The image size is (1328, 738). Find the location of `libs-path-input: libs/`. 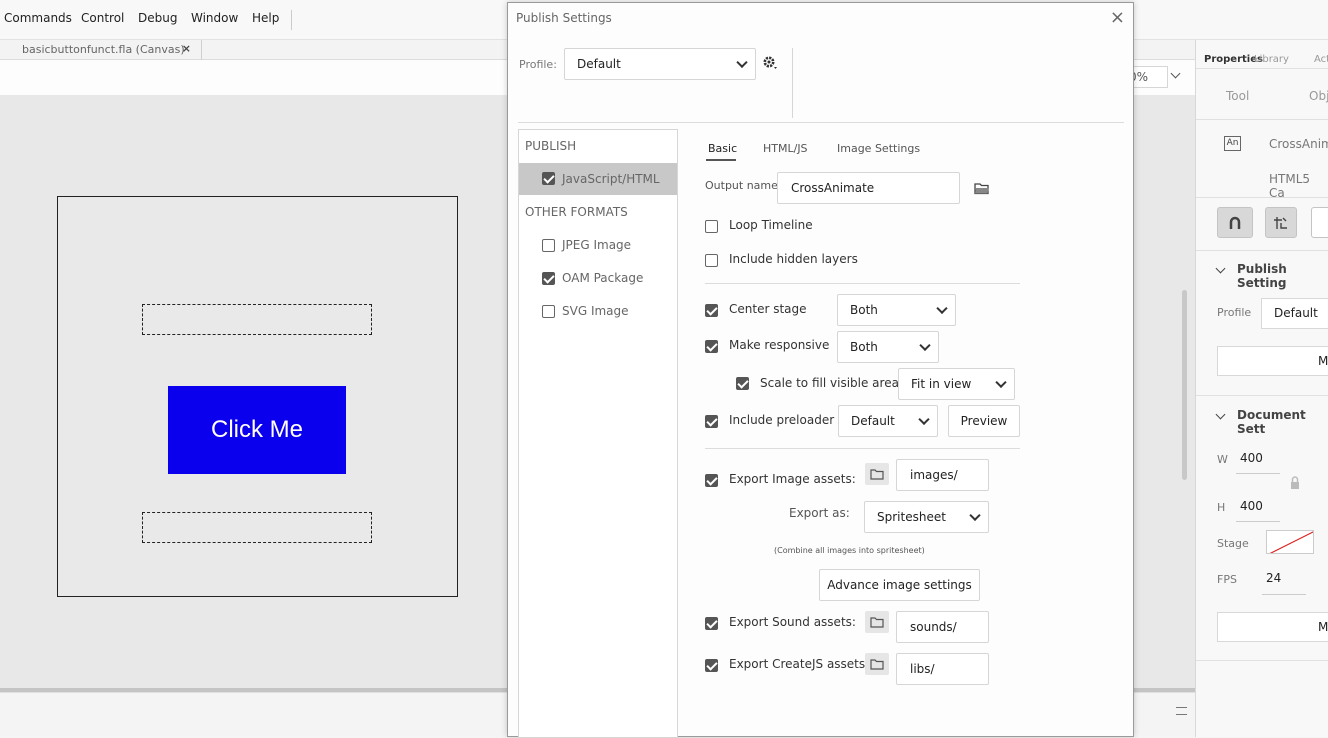

libs-path-input: libs/ is located at coordinates (942, 669).